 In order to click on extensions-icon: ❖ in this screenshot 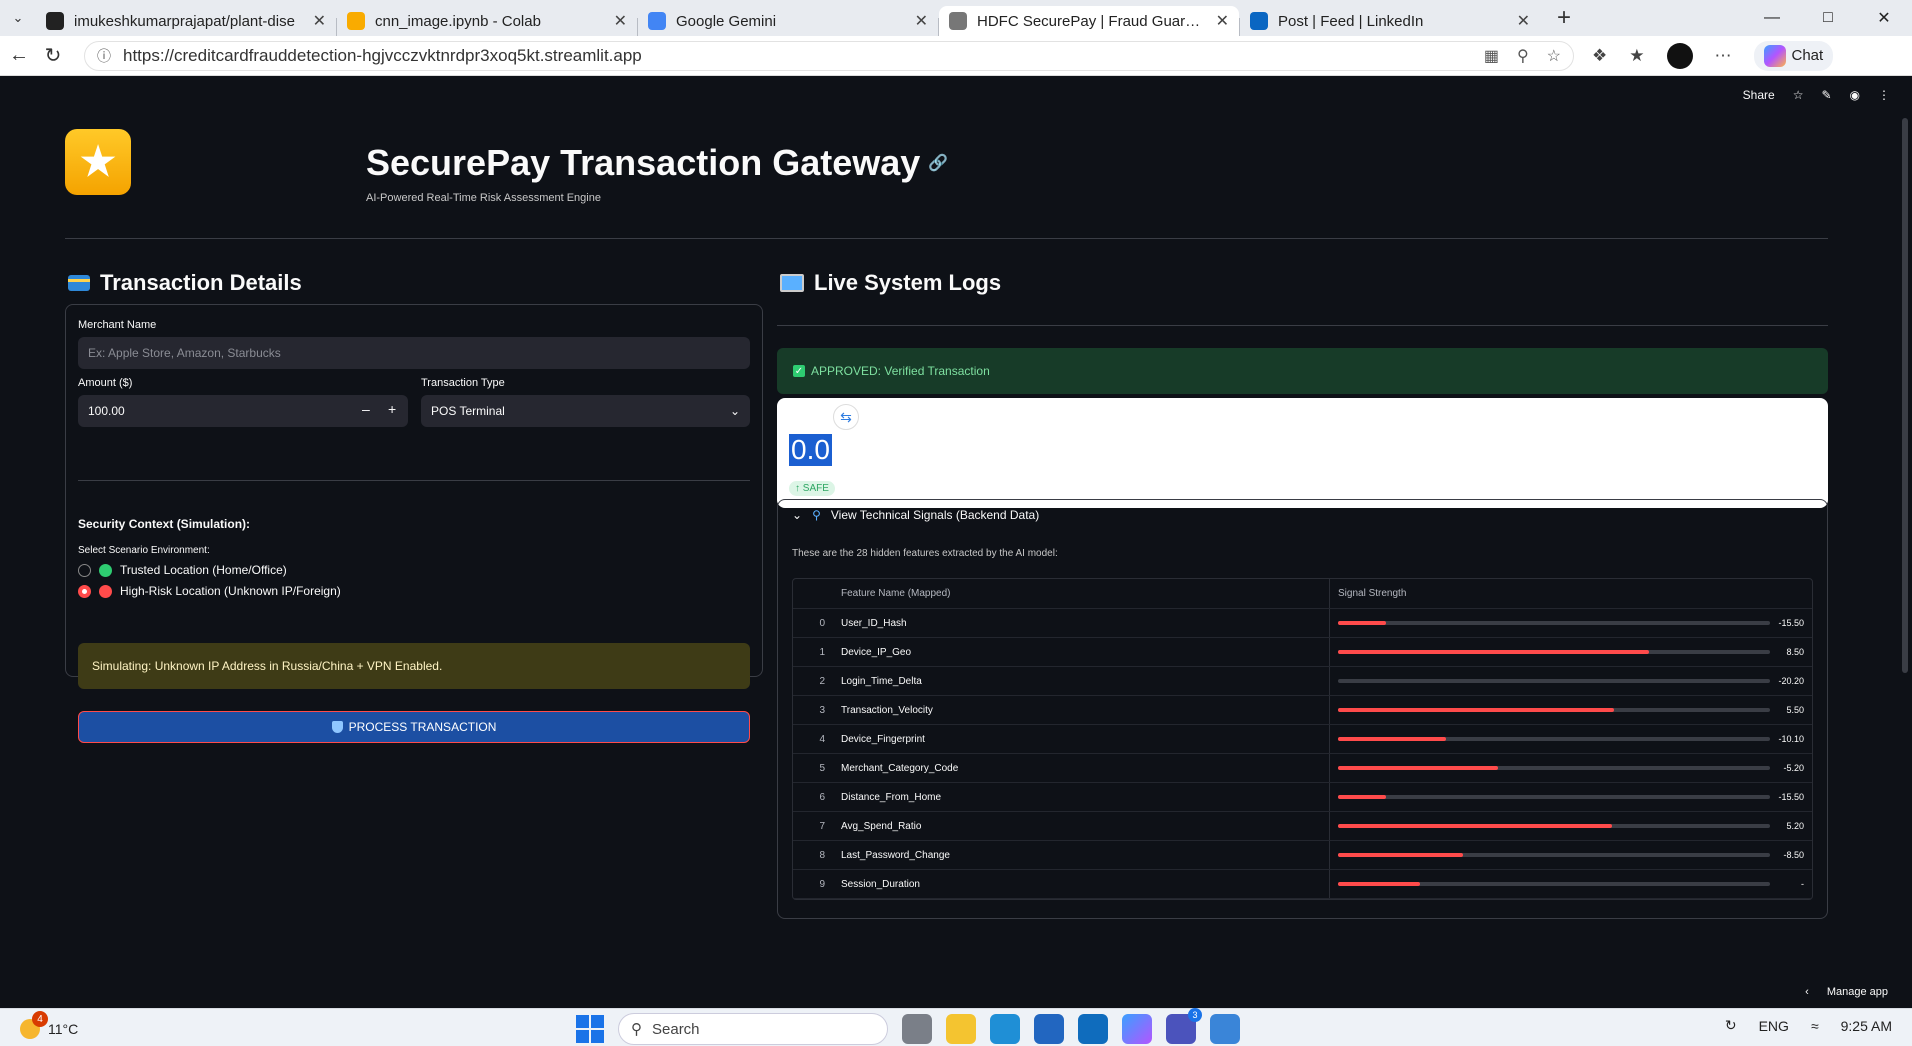, I will do `click(1599, 56)`.